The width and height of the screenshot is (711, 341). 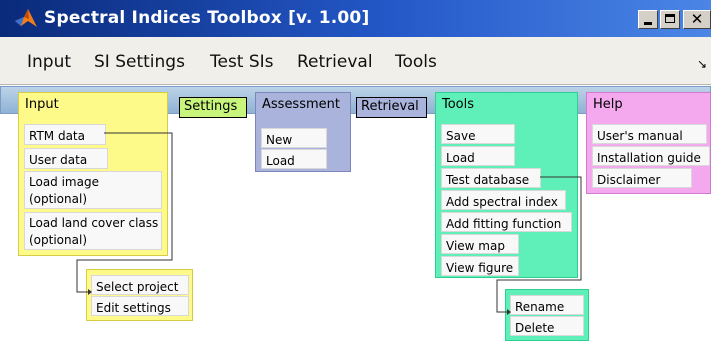 I want to click on tools-header: Tools, so click(x=458, y=104).